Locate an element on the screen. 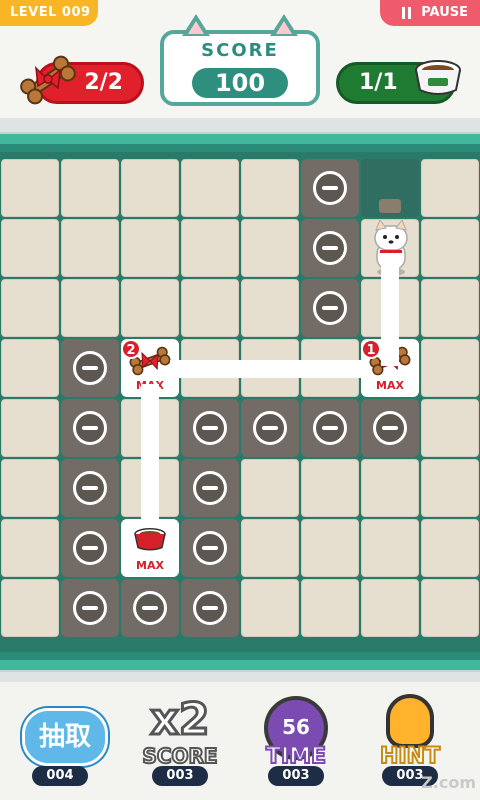  doghouse-sign is located at coordinates (390, 206).